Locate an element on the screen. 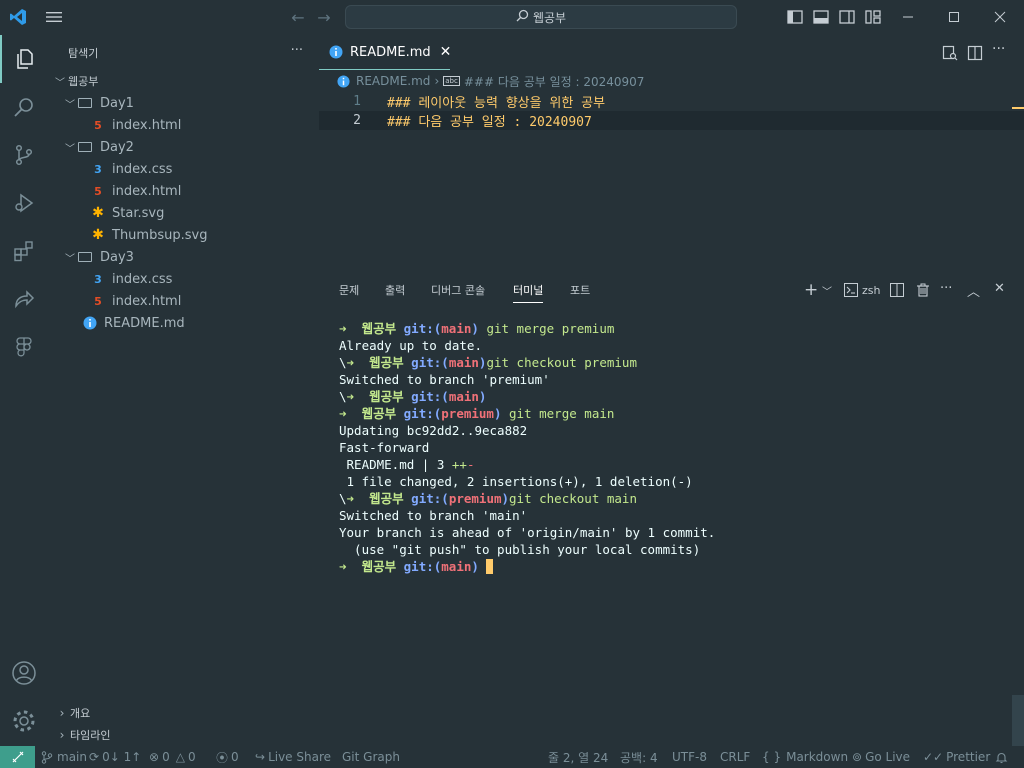  open-preview-icon is located at coordinates (950, 55).